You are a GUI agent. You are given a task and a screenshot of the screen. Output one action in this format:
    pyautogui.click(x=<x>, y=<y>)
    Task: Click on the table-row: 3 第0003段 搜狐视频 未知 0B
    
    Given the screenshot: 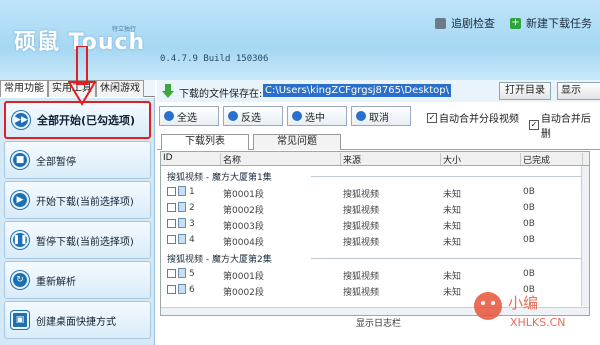 What is the action you would take?
    pyautogui.click(x=375, y=224)
    